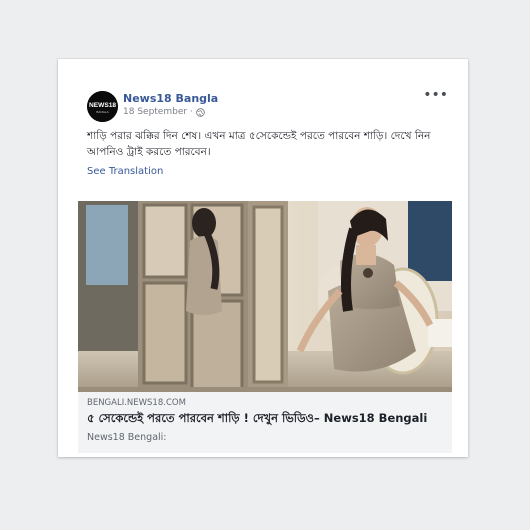 The width and height of the screenshot is (530, 530). Describe the element at coordinates (158, 112) in the screenshot. I see `post-date: 18 September ·` at that location.